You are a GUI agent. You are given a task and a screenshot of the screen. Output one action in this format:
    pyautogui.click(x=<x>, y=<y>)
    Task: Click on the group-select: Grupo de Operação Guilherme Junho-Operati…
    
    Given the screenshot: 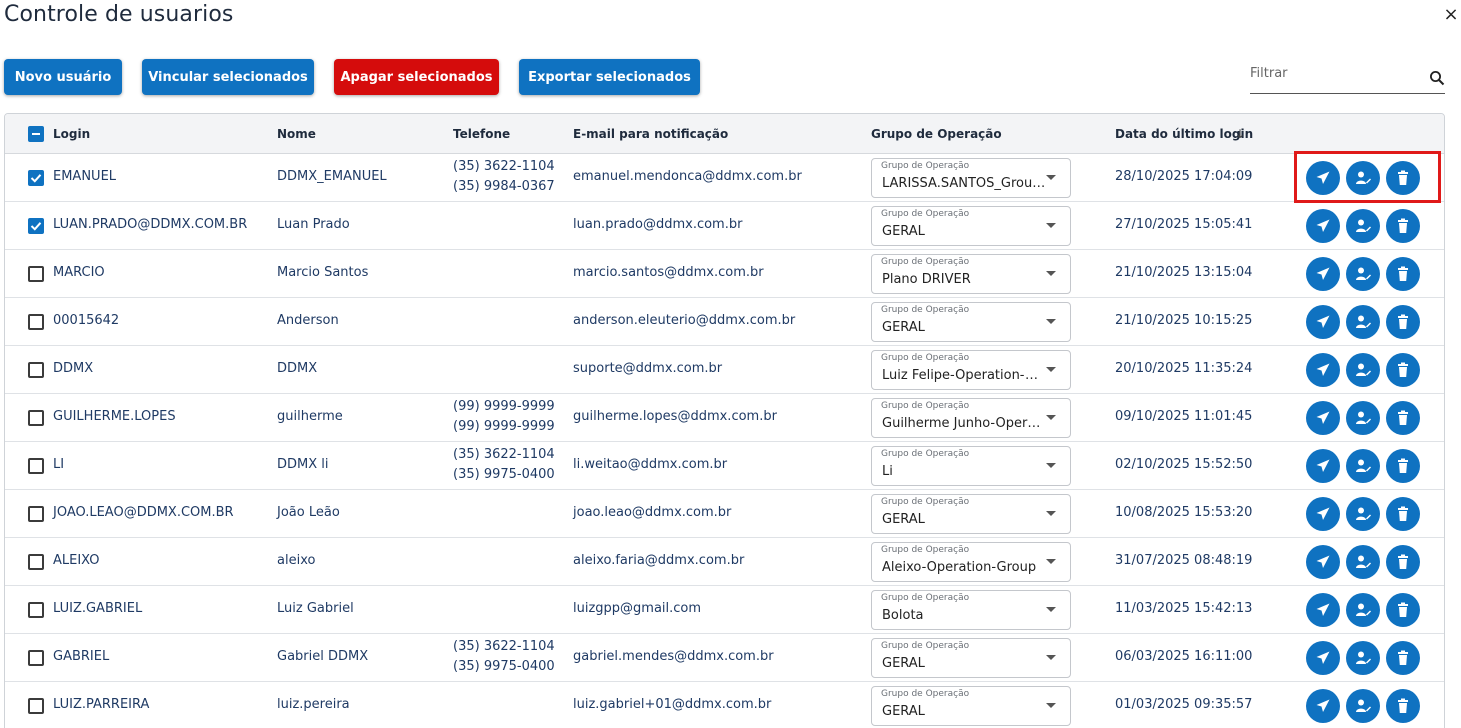 What is the action you would take?
    pyautogui.click(x=971, y=418)
    